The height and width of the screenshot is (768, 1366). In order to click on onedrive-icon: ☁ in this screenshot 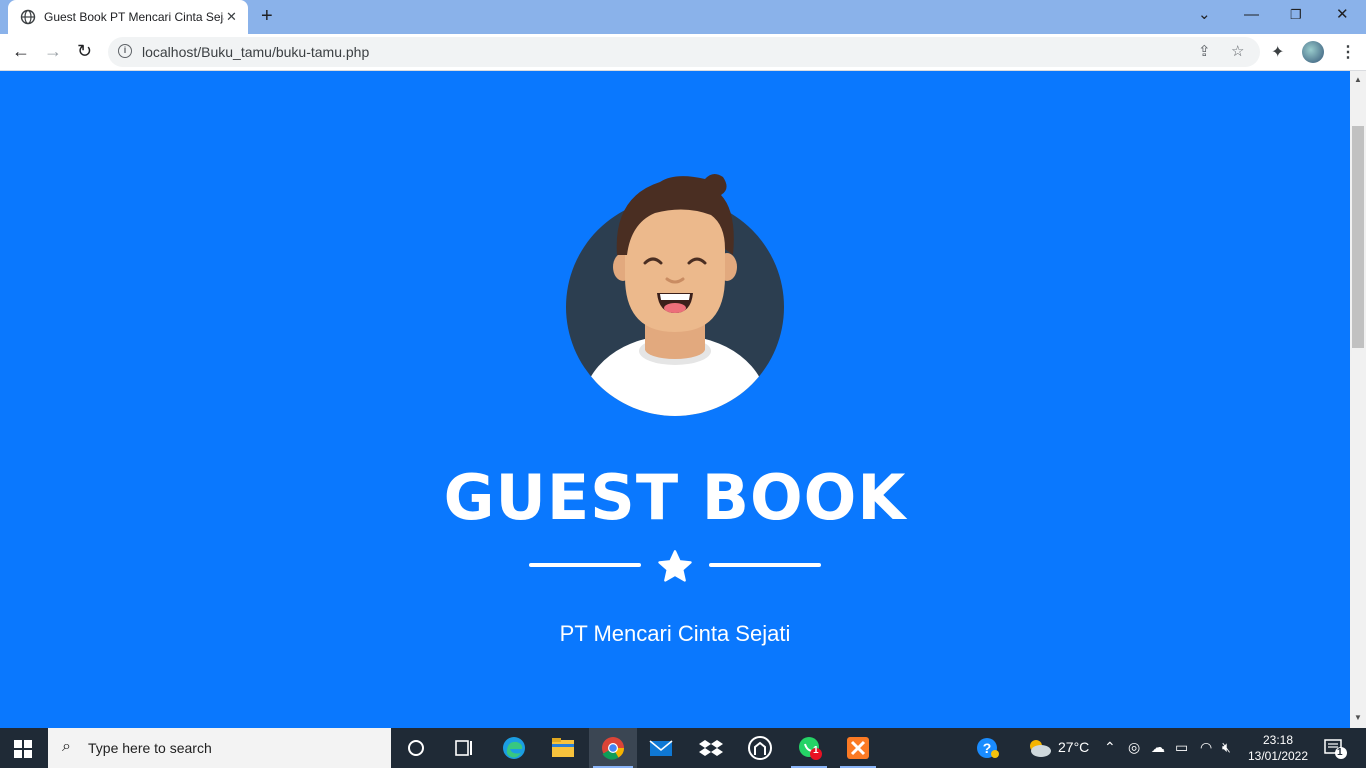, I will do `click(1158, 747)`.